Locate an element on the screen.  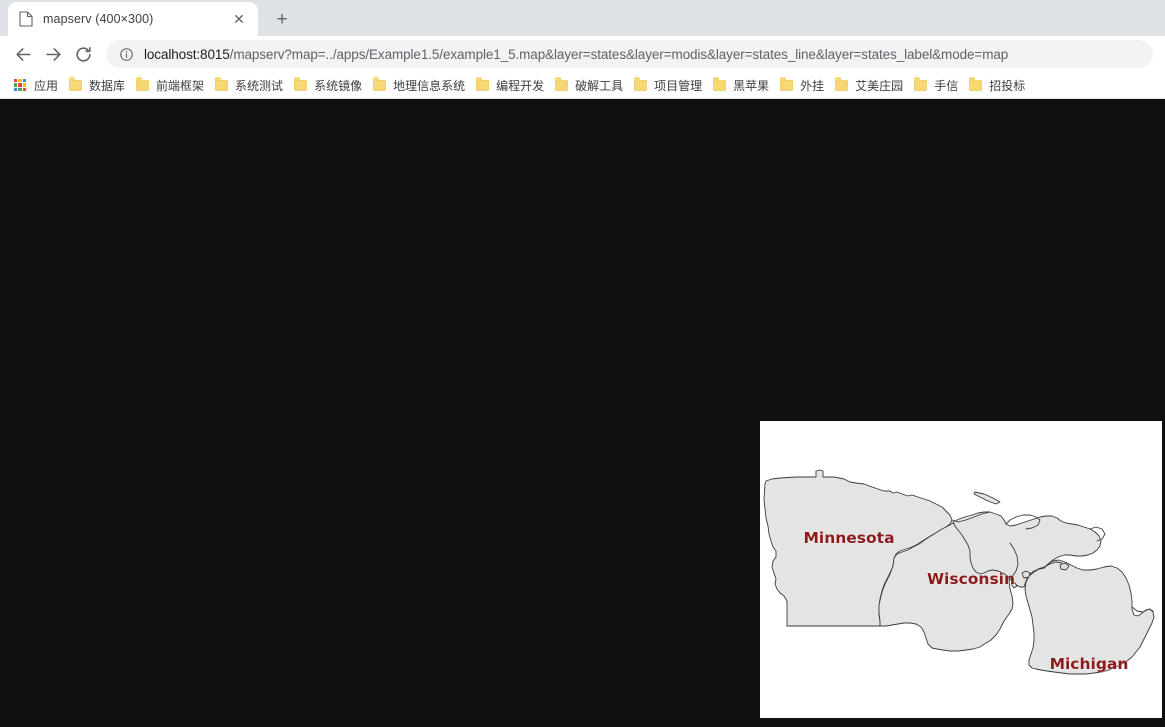
map-label-minnesota: Minnesota is located at coordinates (848, 538).